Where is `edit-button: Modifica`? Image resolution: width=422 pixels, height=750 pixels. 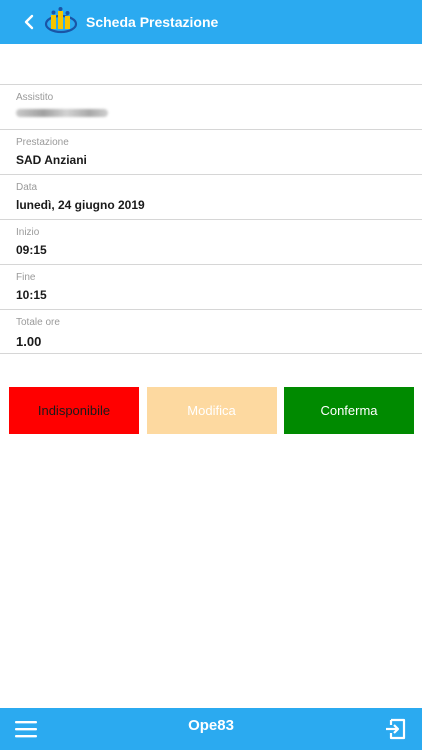 edit-button: Modifica is located at coordinates (211, 410).